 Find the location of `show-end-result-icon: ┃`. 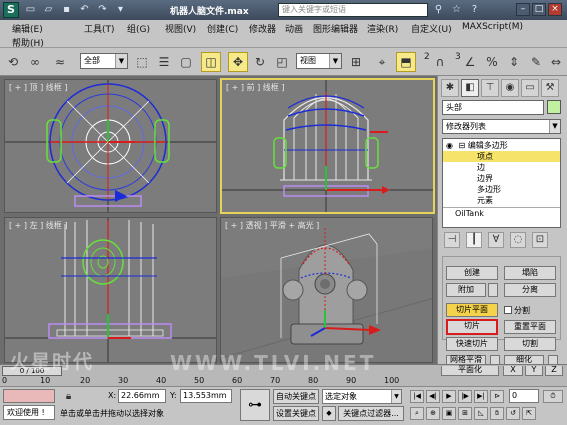

show-end-result-icon: ┃ is located at coordinates (474, 240).